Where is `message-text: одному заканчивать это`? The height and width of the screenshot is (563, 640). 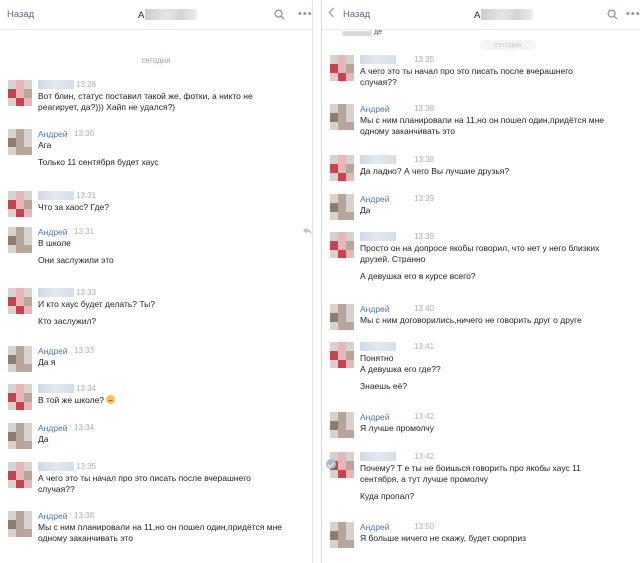 message-text: одному заканчивать это is located at coordinates (407, 131).